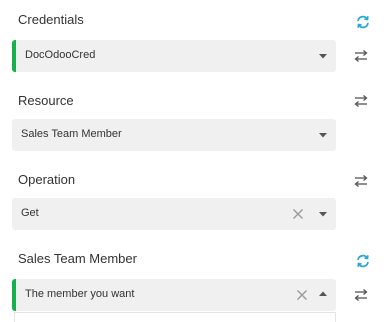 The width and height of the screenshot is (387, 322). I want to click on operation-value: Get, so click(30, 213).